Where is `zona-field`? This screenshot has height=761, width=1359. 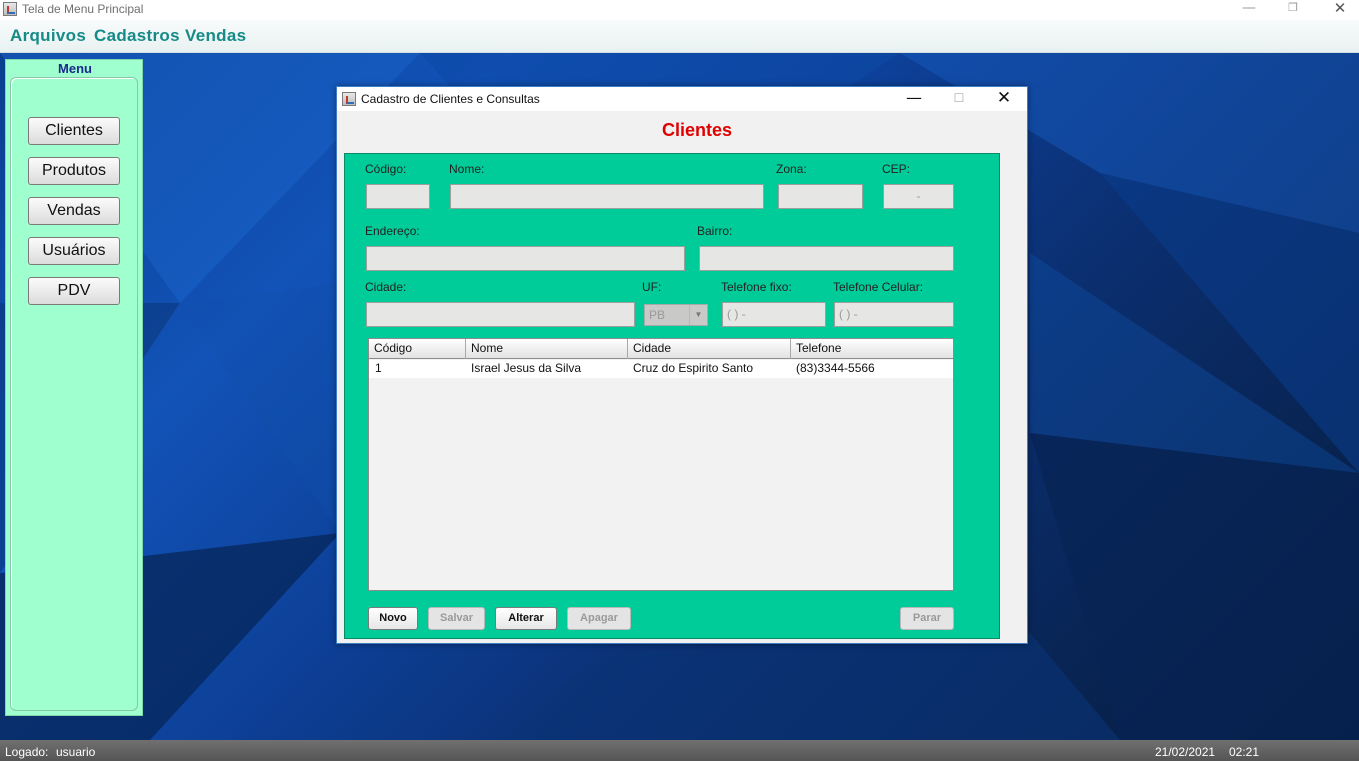
zona-field is located at coordinates (820, 196).